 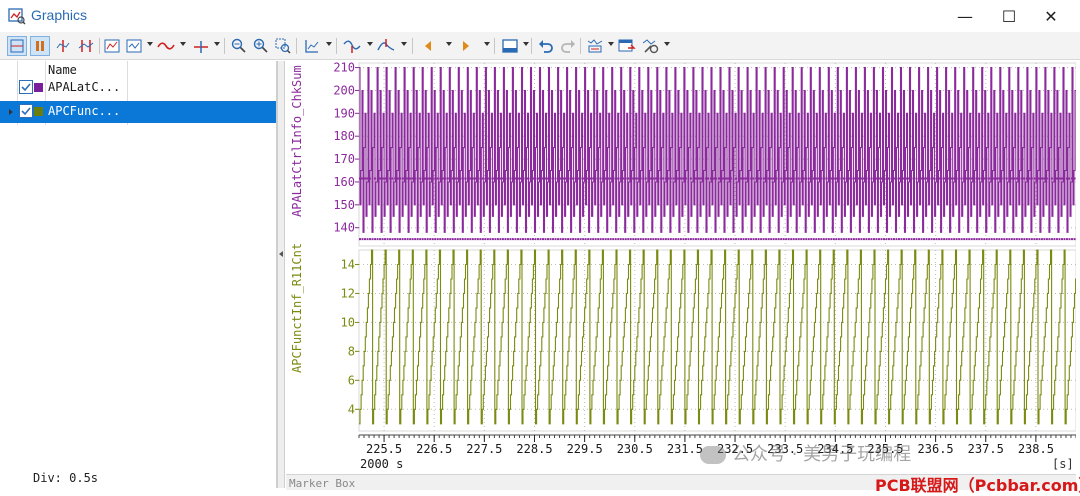 I want to click on cursor-double-icon, so click(x=86, y=46).